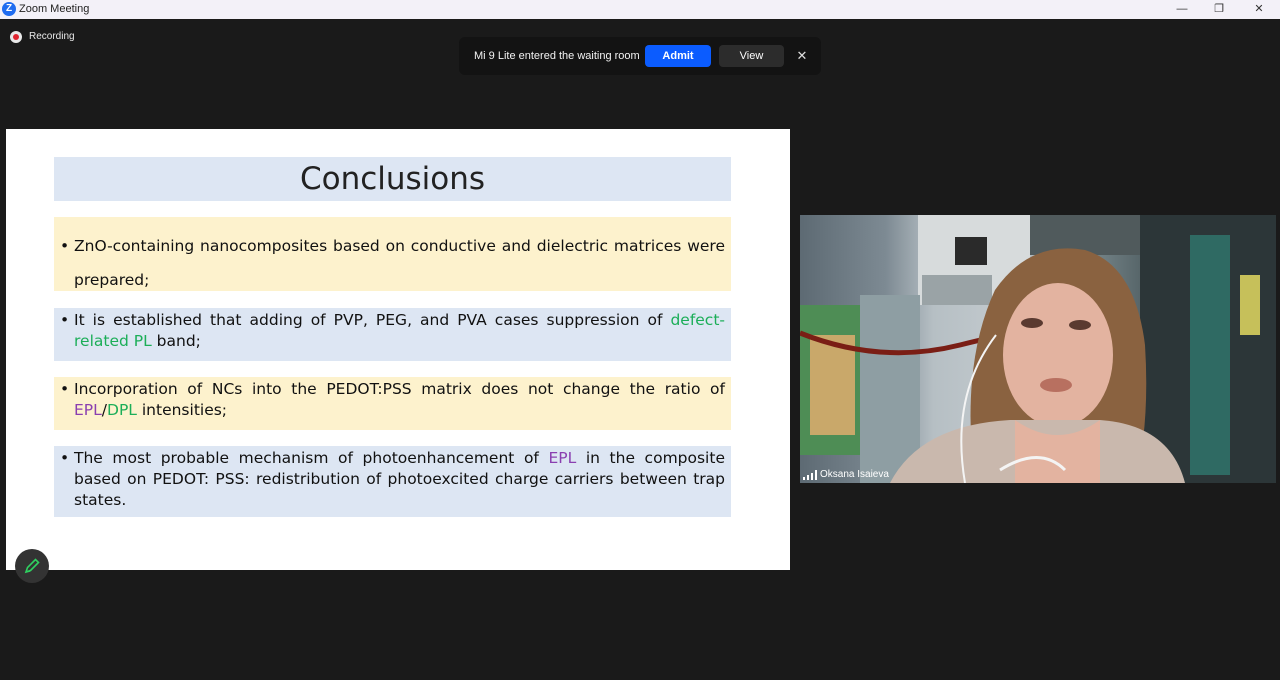  I want to click on zoom-logo-icon: Z, so click(9, 9).